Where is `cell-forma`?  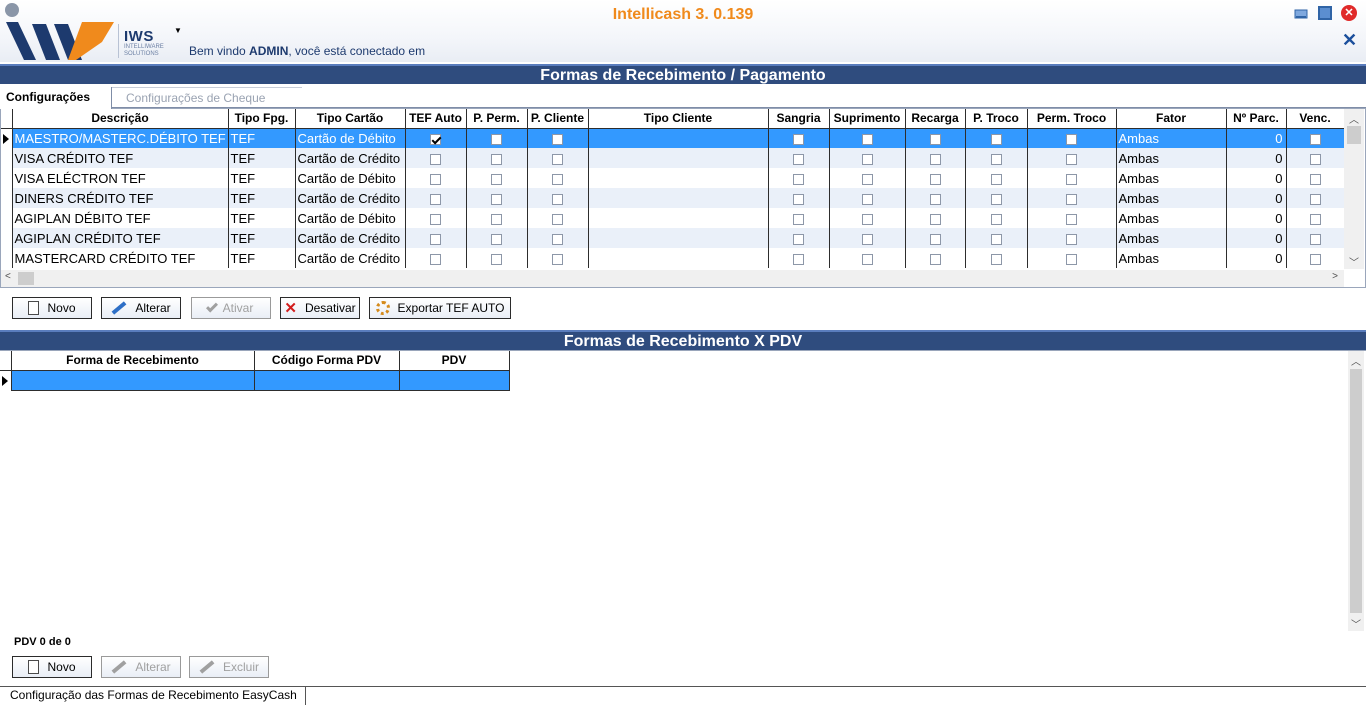
cell-forma is located at coordinates (133, 380).